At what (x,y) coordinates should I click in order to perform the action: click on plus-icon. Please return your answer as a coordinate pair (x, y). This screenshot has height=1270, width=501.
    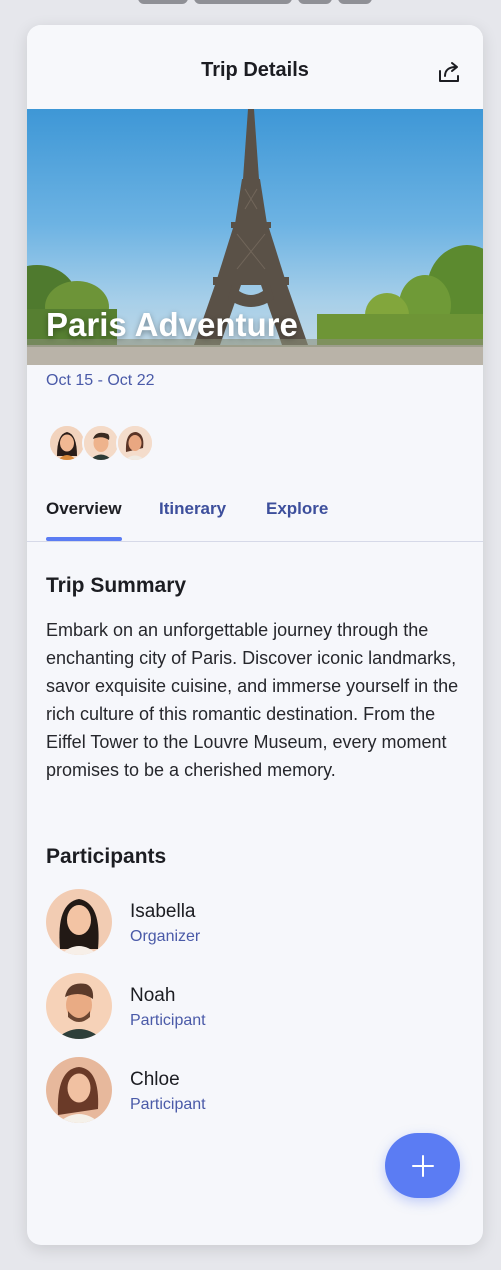
    Looking at the image, I should click on (422, 1165).